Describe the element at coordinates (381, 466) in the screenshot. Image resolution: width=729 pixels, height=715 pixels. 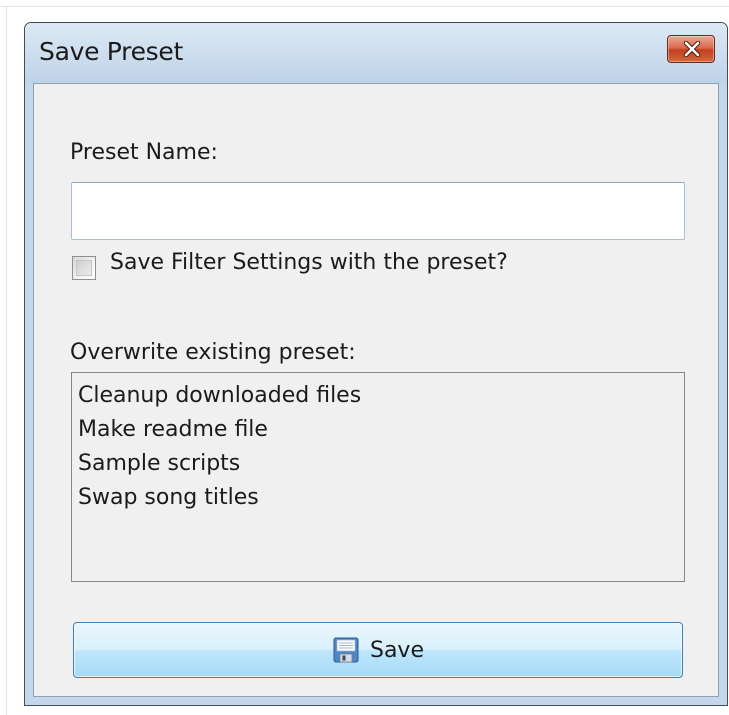
I see `list-item: Sample scripts` at that location.